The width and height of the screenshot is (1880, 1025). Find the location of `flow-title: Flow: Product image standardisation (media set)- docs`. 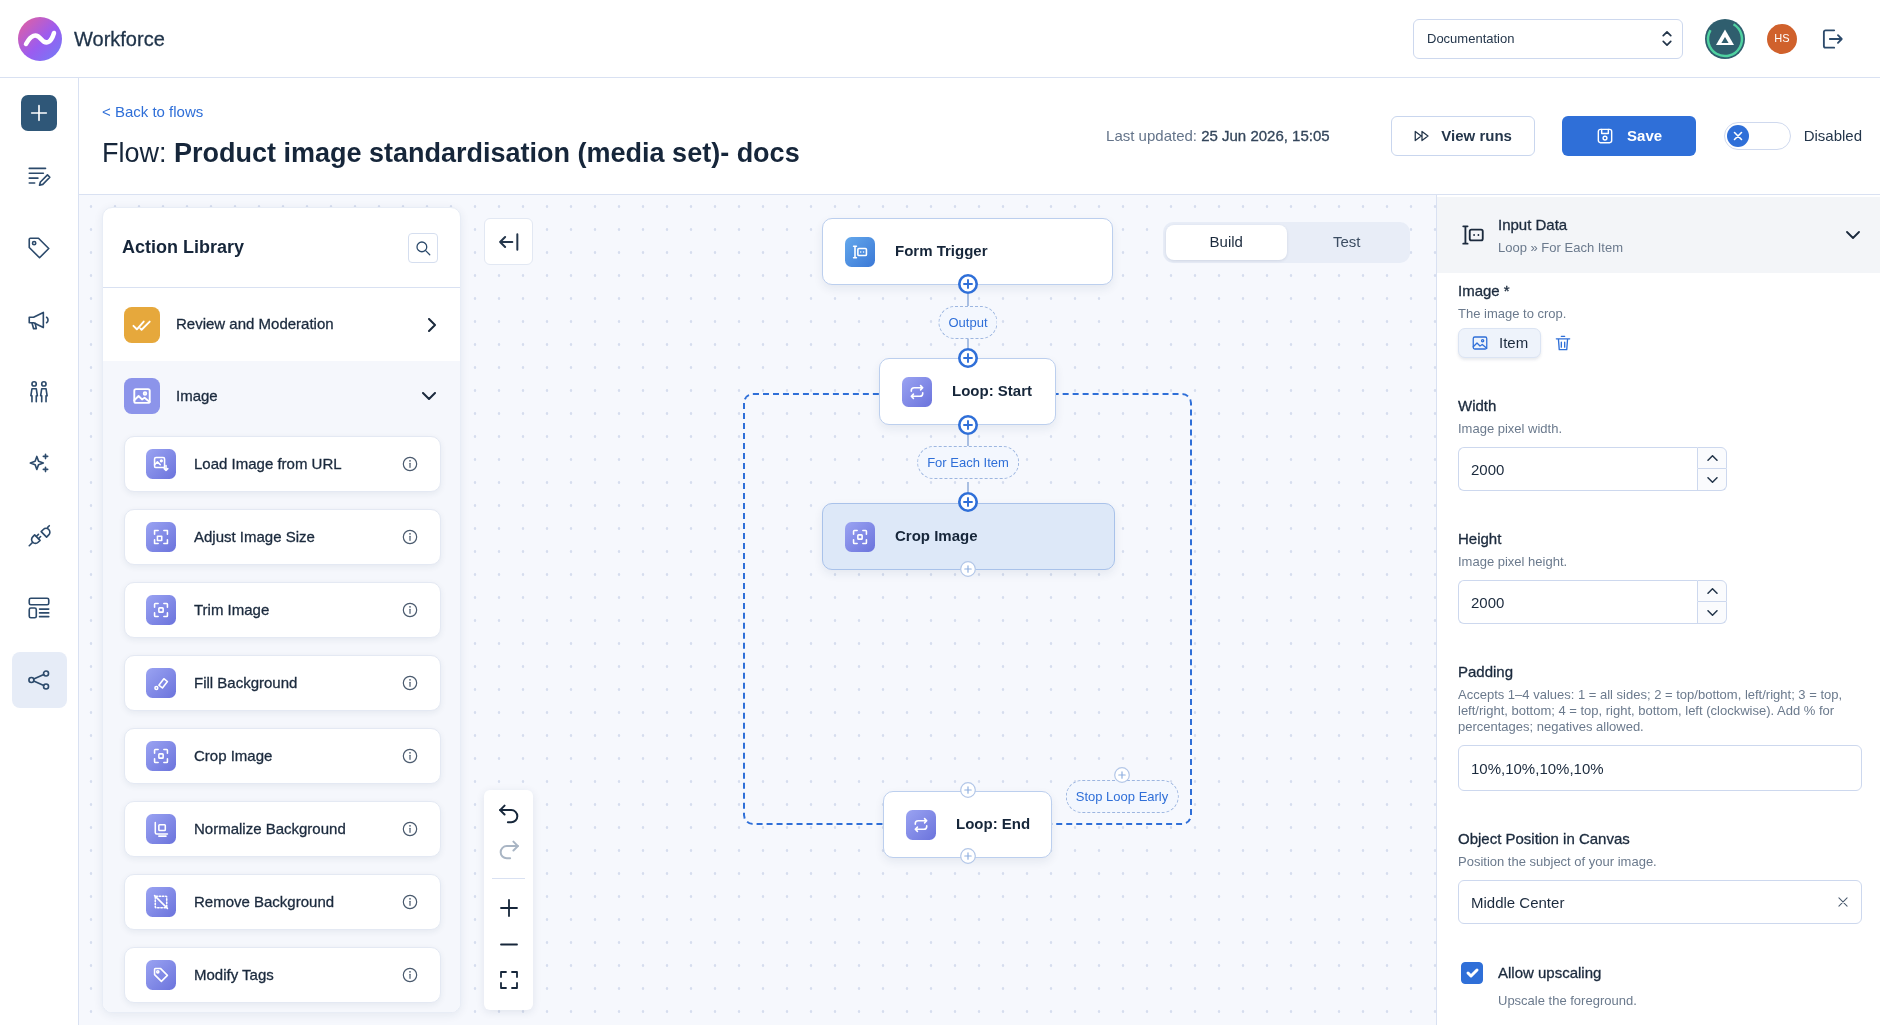

flow-title: Flow: Product image standardisation (media set)- docs is located at coordinates (451, 153).